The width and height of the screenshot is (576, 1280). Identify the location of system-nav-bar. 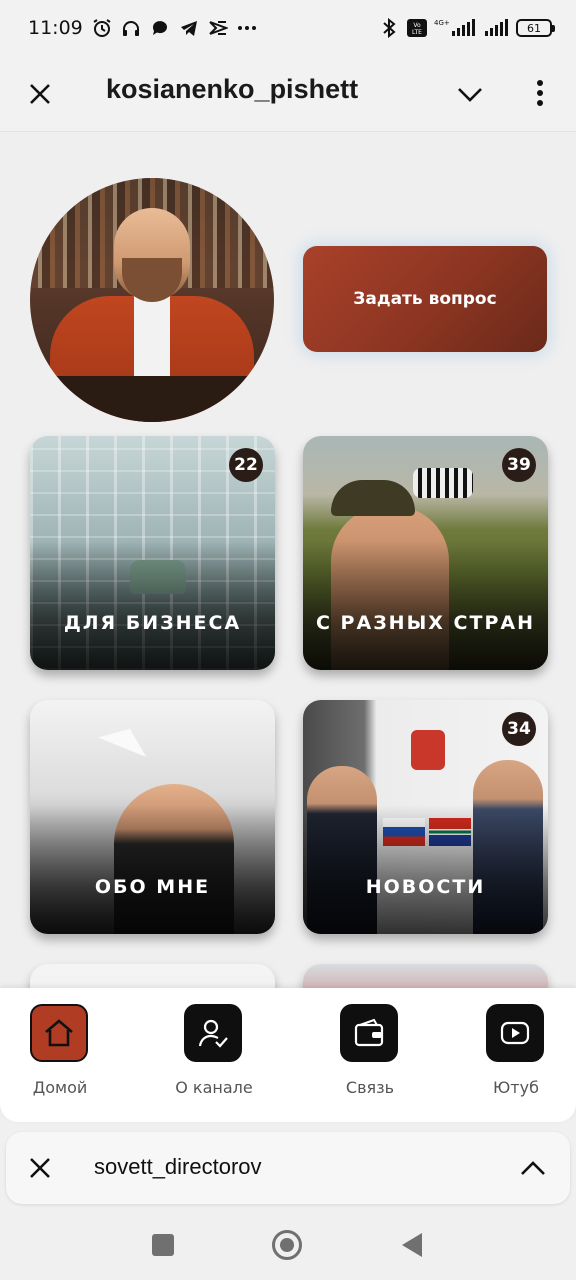
(288, 1245).